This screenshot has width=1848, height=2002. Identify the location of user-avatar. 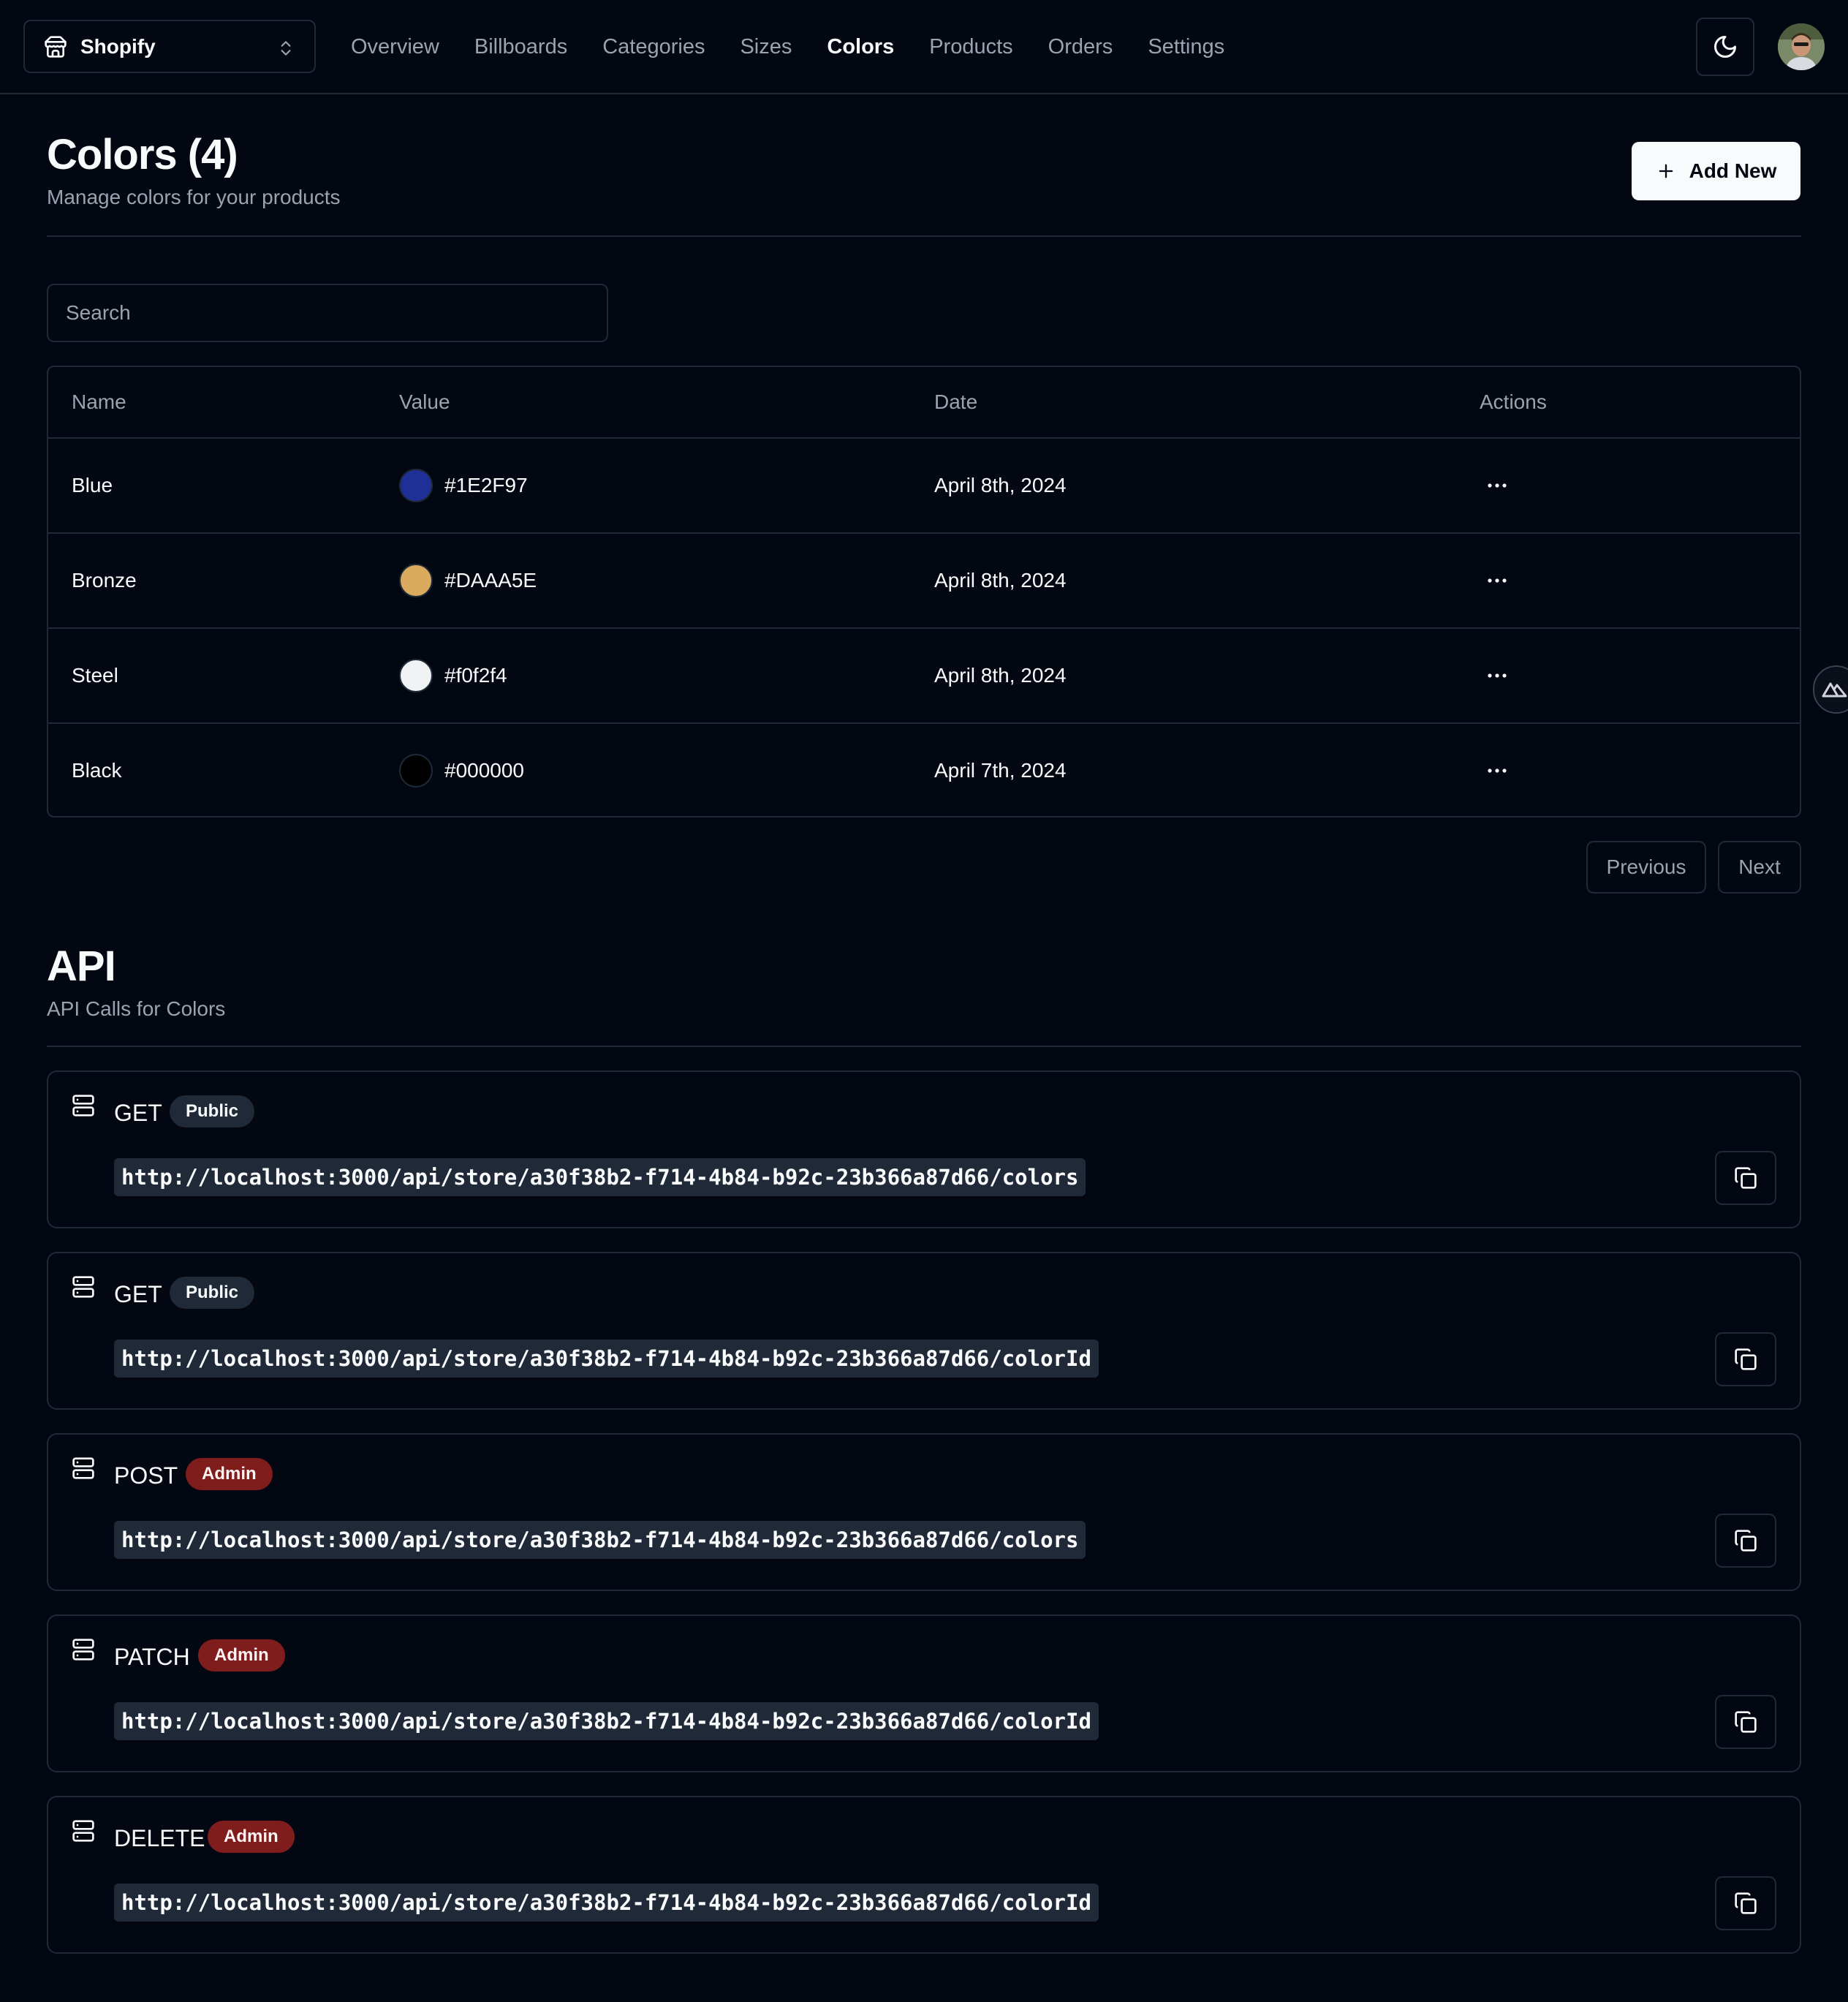
(1801, 46).